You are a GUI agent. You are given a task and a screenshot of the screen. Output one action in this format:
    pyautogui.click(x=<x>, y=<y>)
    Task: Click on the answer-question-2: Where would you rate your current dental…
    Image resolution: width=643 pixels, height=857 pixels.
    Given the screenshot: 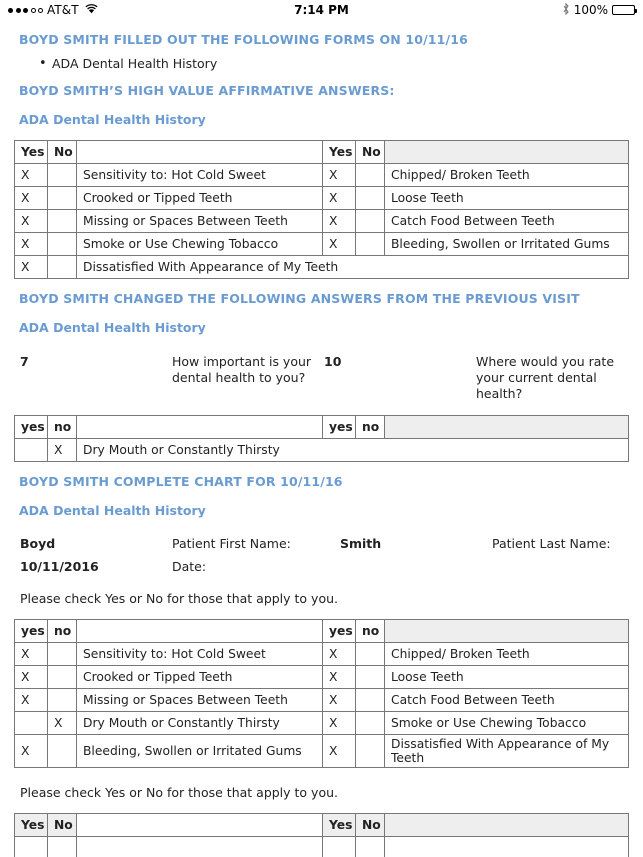 What is the action you would take?
    pyautogui.click(x=545, y=377)
    